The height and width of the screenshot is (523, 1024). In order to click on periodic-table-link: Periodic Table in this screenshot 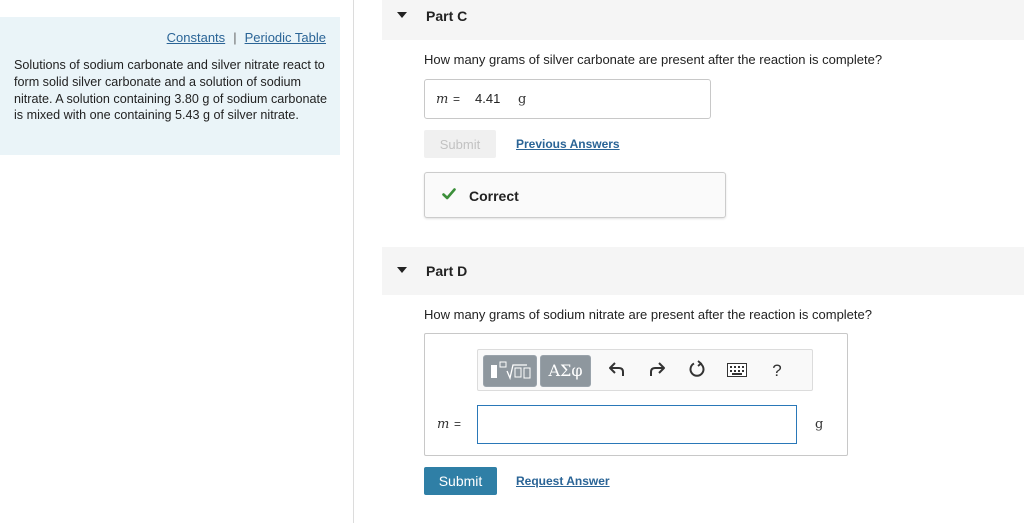, I will do `click(285, 37)`.